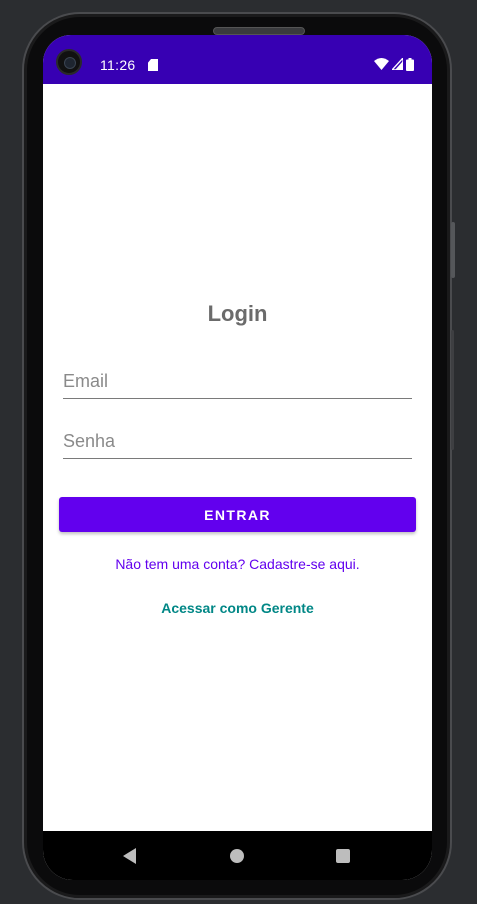  What do you see at coordinates (153, 65) in the screenshot?
I see `sd-card-icon` at bounding box center [153, 65].